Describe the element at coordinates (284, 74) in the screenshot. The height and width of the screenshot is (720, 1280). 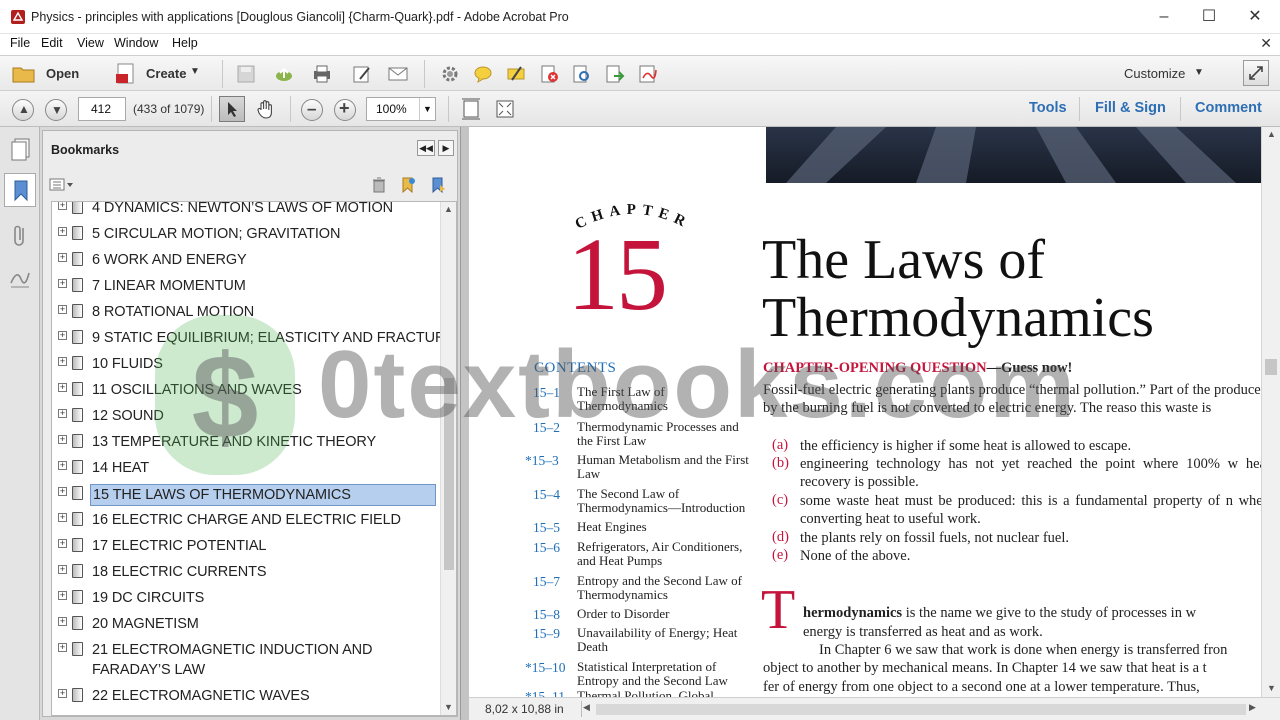
I see `cloud-upload-icon` at that location.